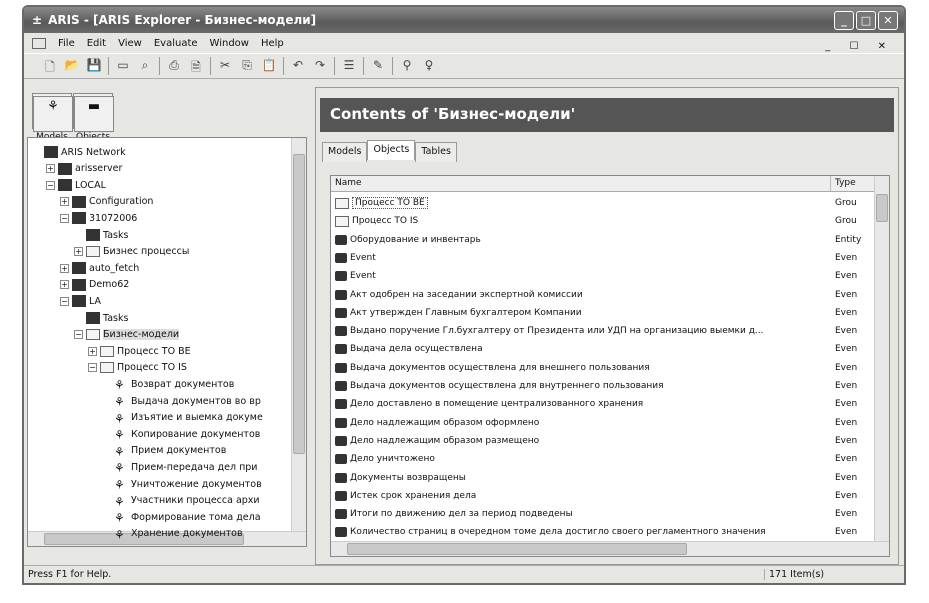  I want to click on tree-item: − LA, so click(80, 301).